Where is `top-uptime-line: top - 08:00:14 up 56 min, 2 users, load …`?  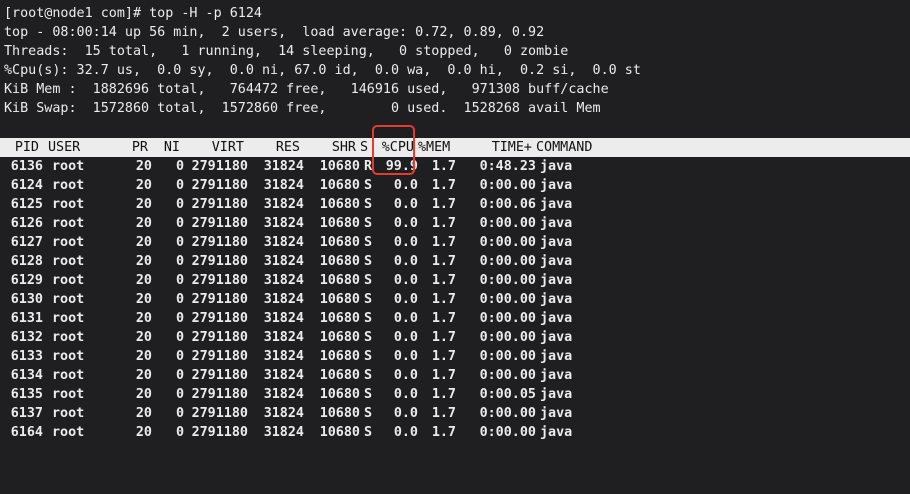
top-uptime-line: top - 08:00:14 up 56 min, 2 users, load … is located at coordinates (274, 32).